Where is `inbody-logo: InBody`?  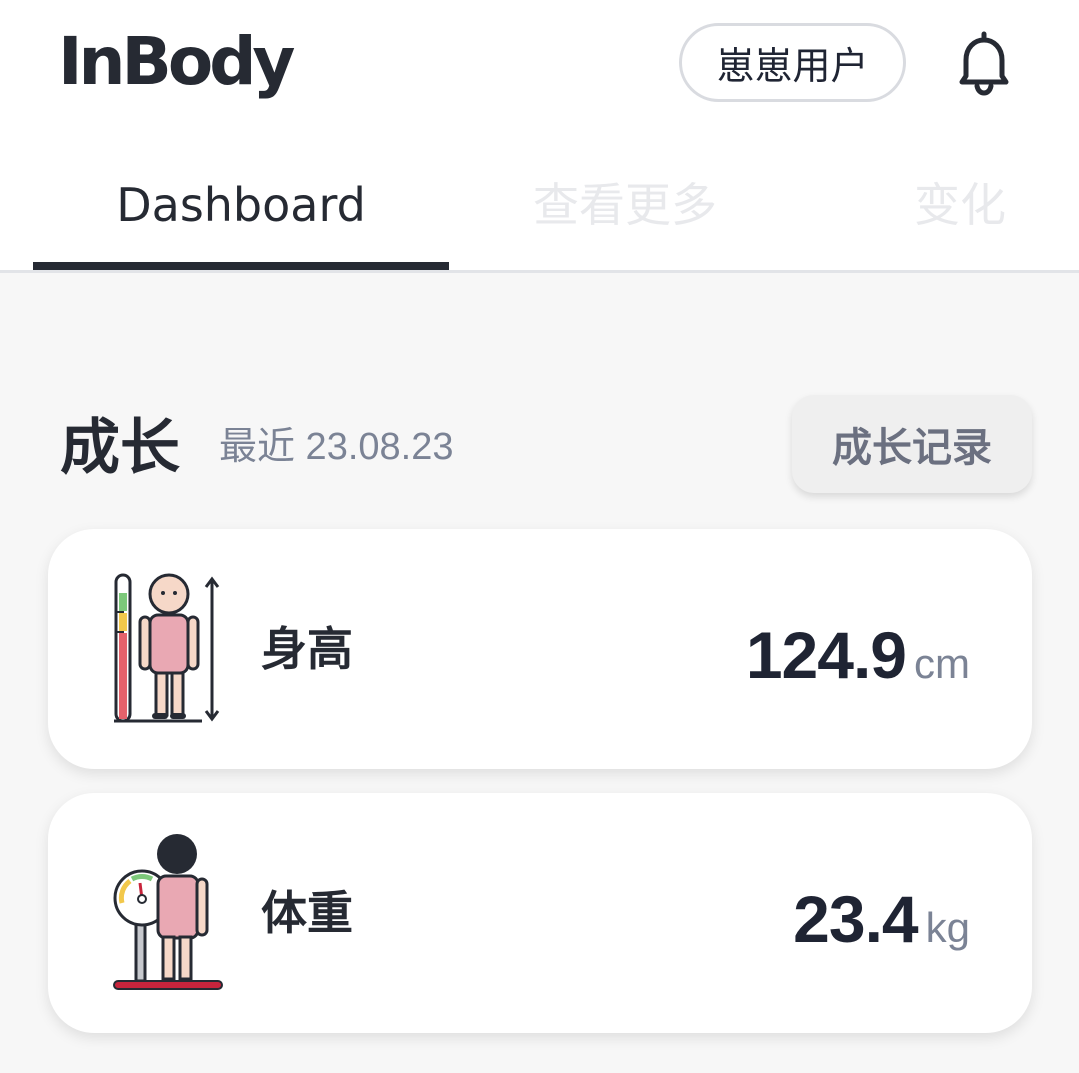 inbody-logo: InBody is located at coordinates (176, 61).